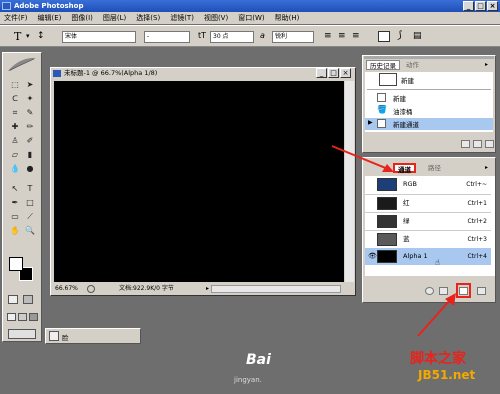 This screenshot has width=500, height=394. What do you see at coordinates (30, 202) in the screenshot?
I see `shape-tool-icon: □` at bounding box center [30, 202].